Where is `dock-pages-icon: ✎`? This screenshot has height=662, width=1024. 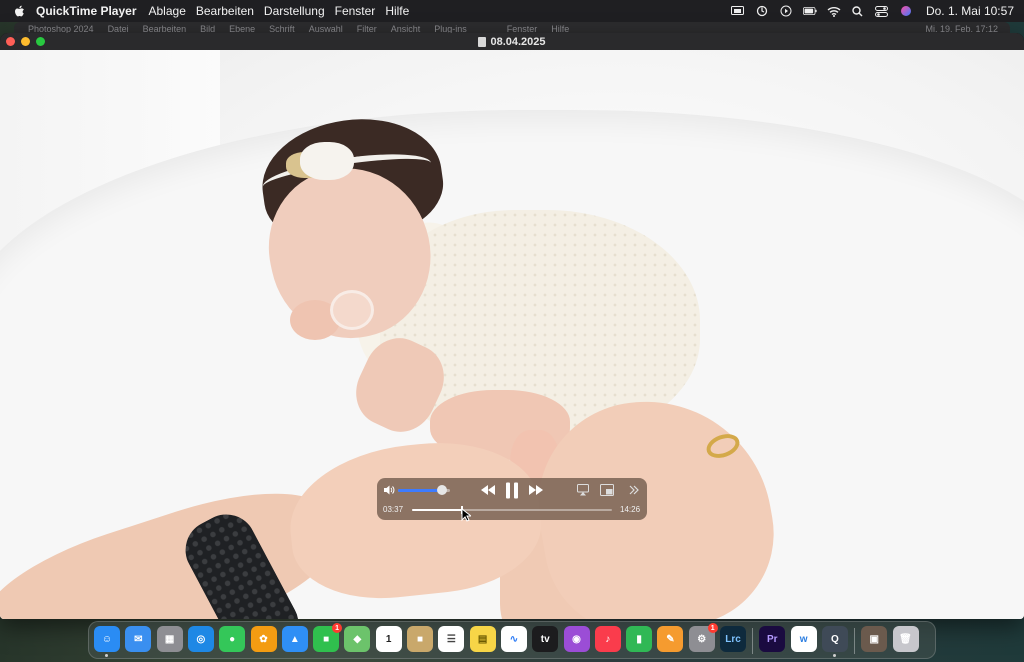
dock-pages-icon: ✎ is located at coordinates (670, 639).